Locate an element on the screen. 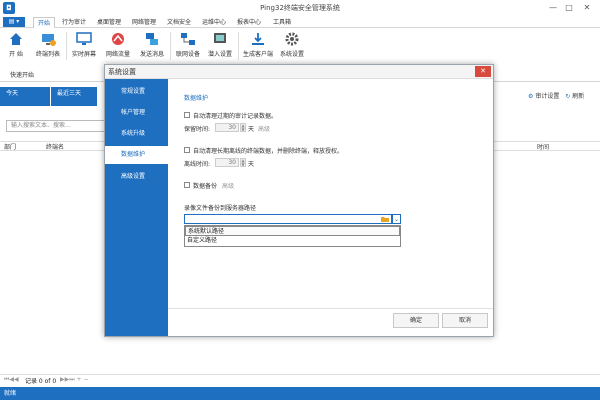 This screenshot has width=600, height=400. ok-button: 确定 is located at coordinates (416, 320).